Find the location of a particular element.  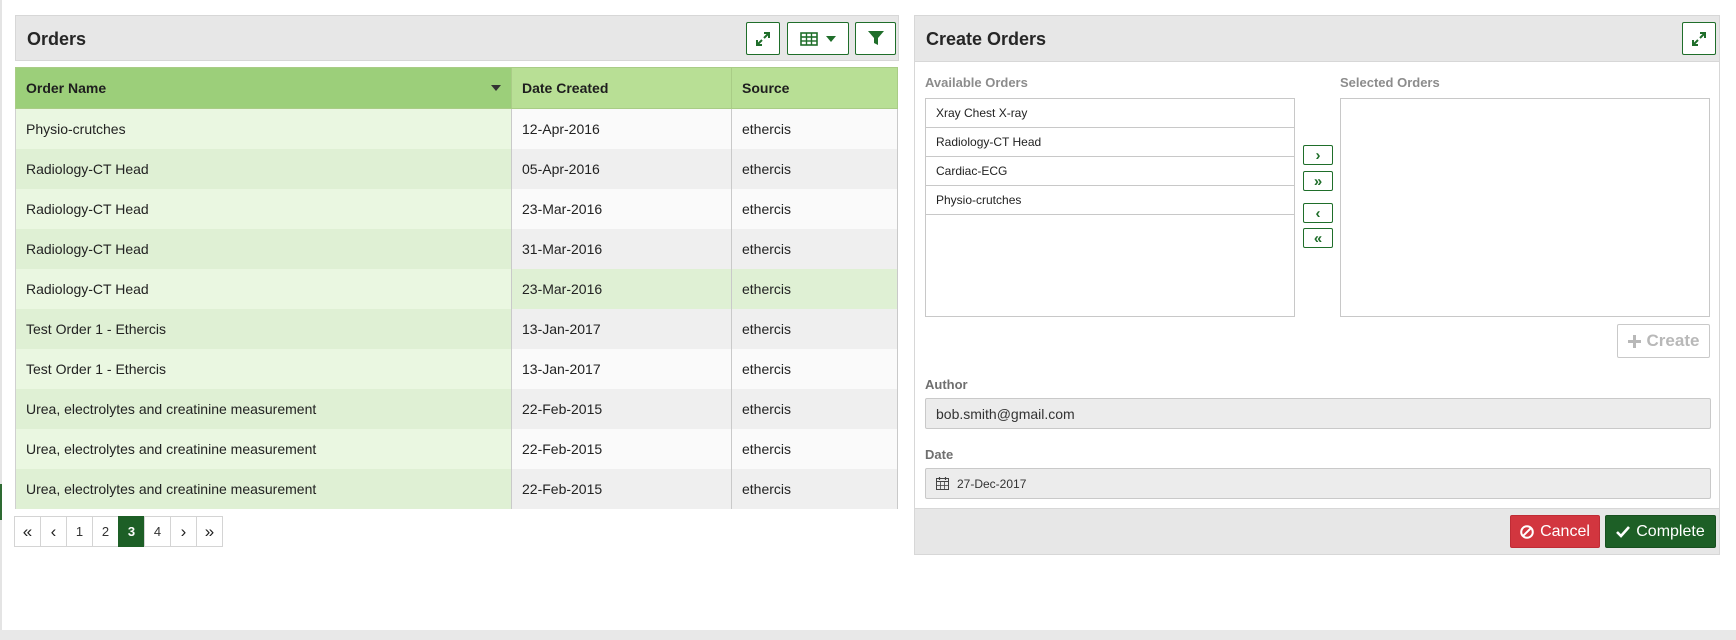

column-header-order-name: Order Name is located at coordinates (263, 88).